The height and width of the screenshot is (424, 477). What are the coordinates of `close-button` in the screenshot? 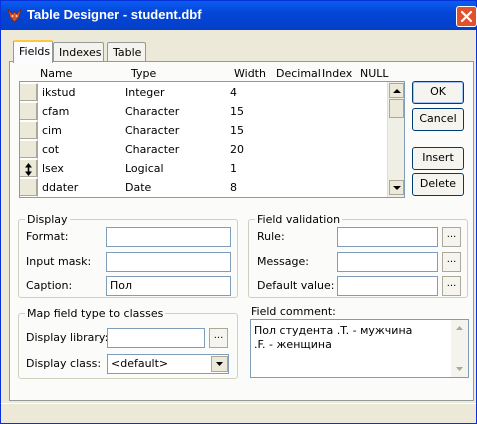 It's located at (466, 16).